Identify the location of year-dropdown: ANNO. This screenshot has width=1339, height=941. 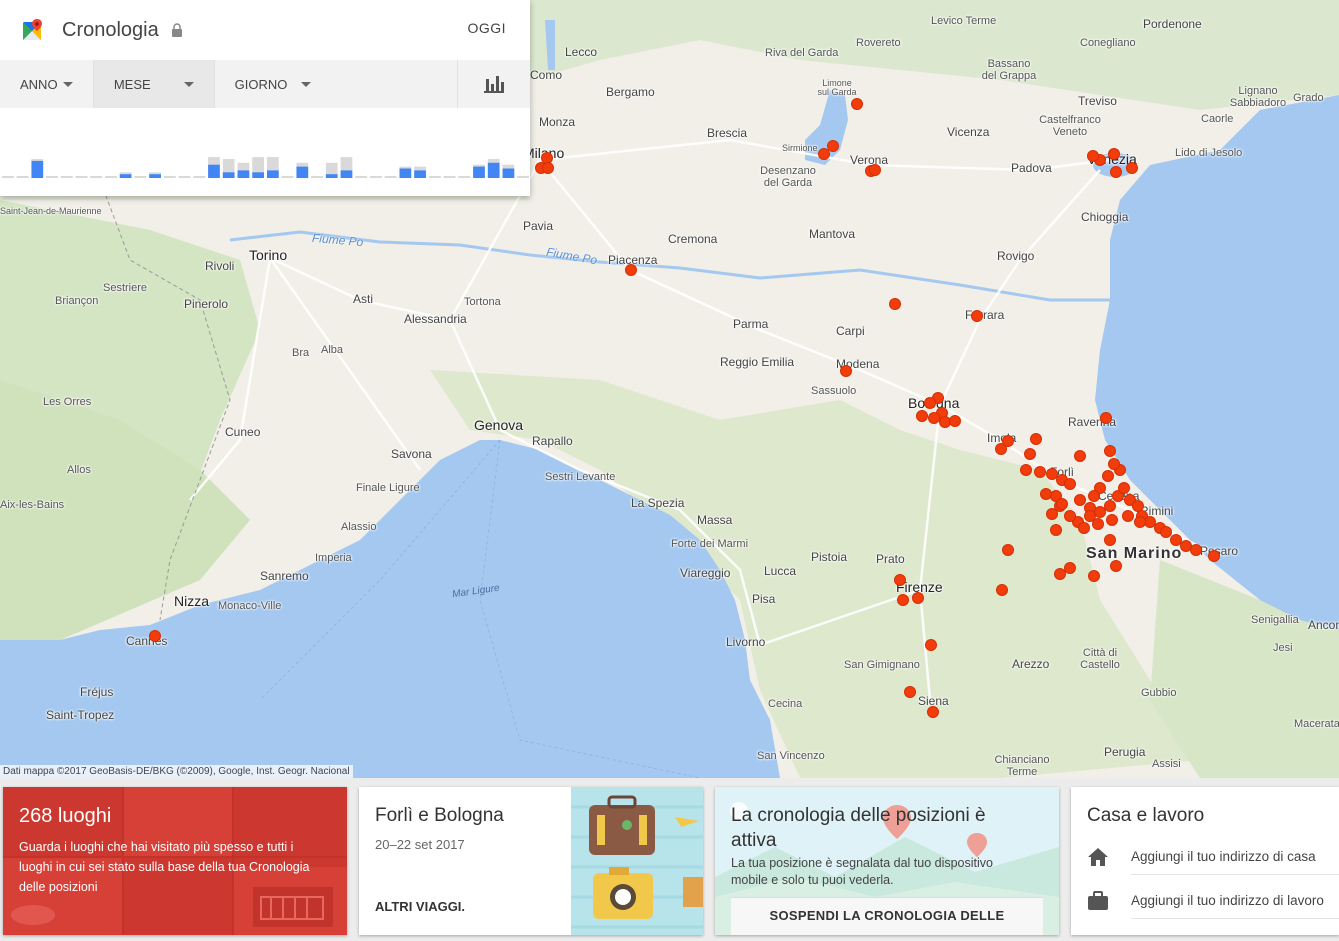
(47, 84).